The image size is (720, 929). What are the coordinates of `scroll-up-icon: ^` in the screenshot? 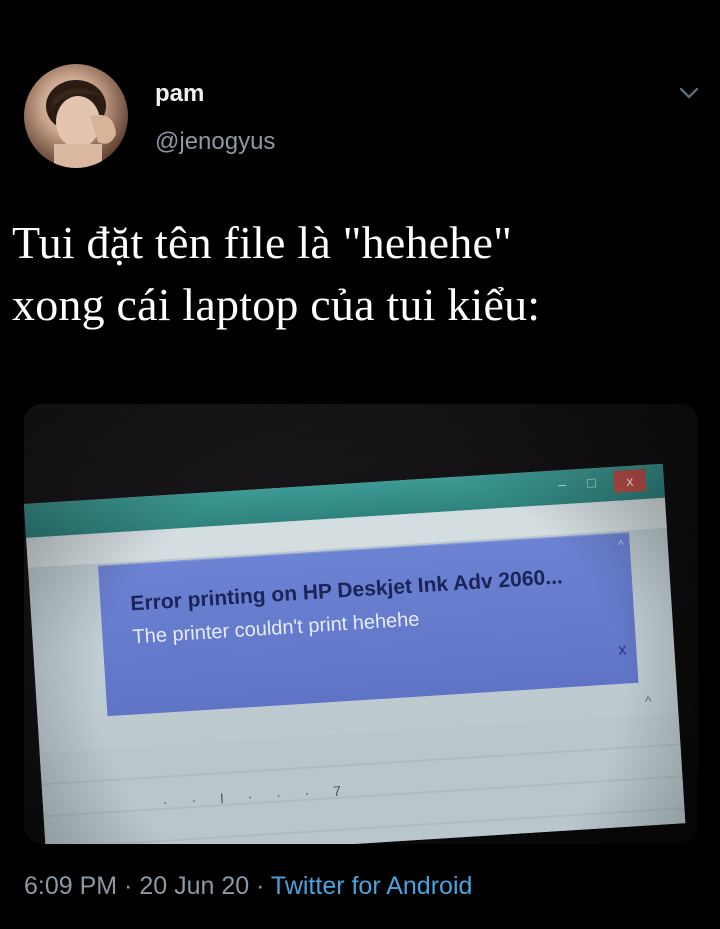 It's located at (648, 701).